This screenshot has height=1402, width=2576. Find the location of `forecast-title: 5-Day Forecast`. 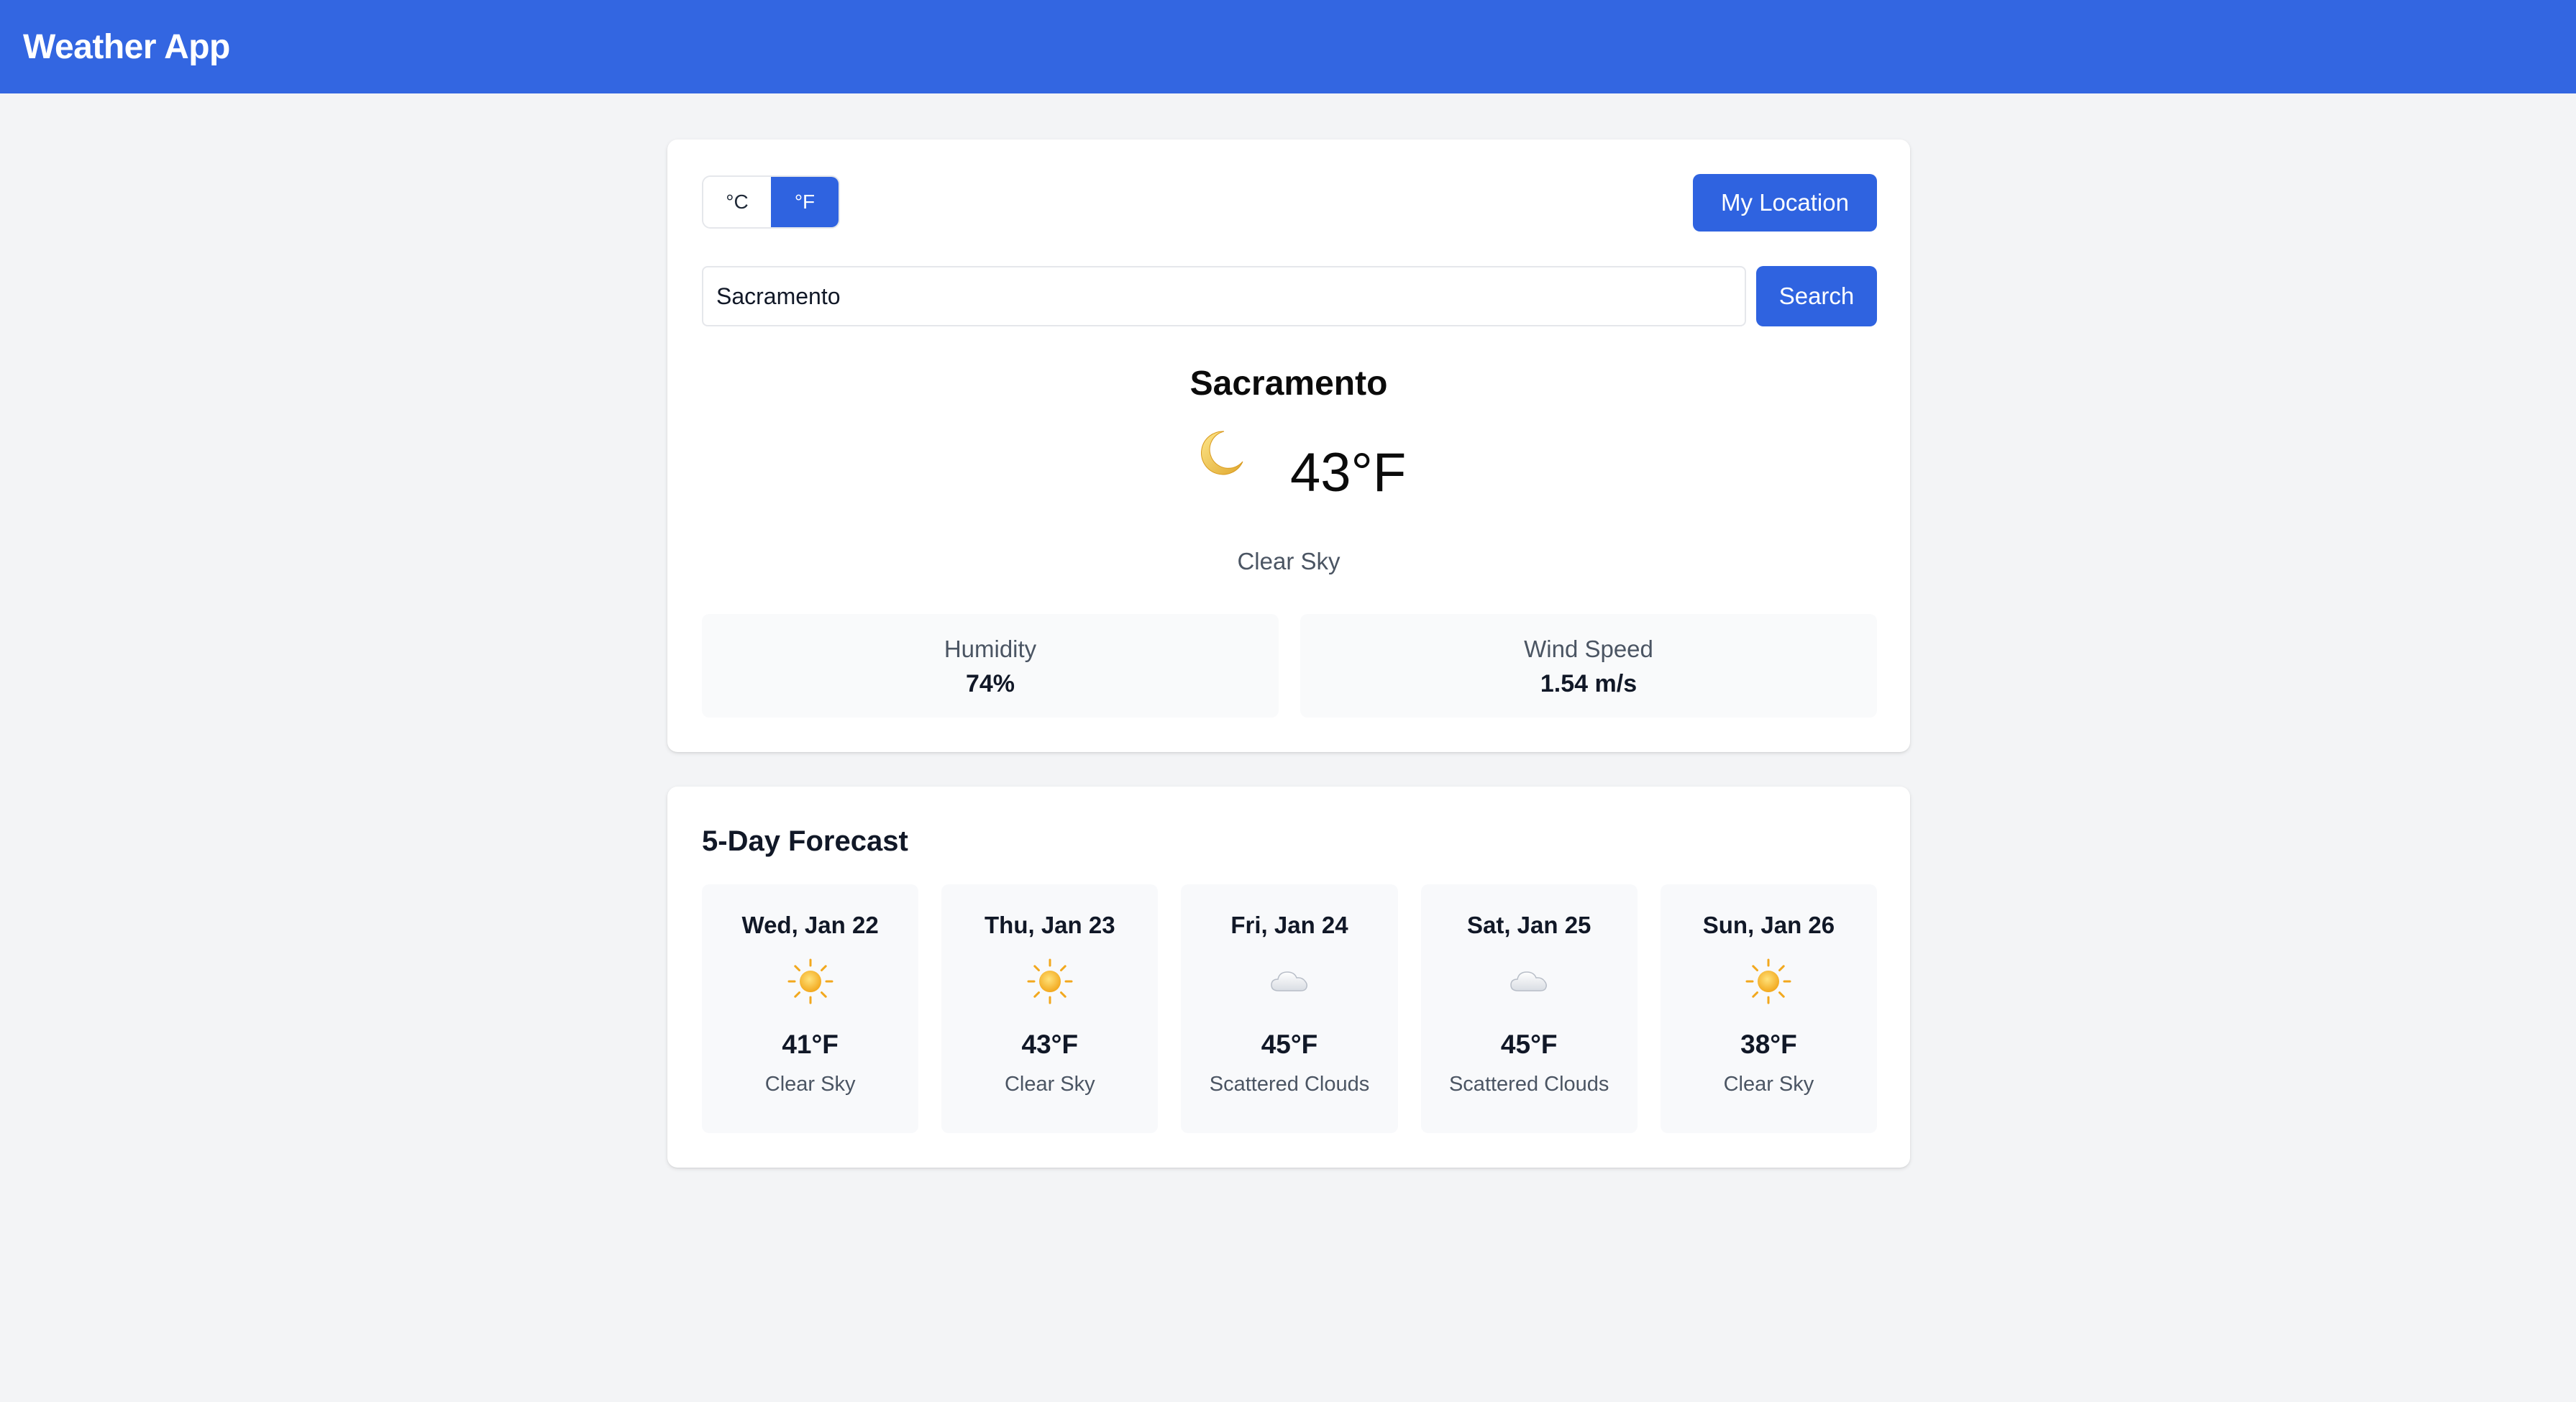

forecast-title: 5-Day Forecast is located at coordinates (805, 841).